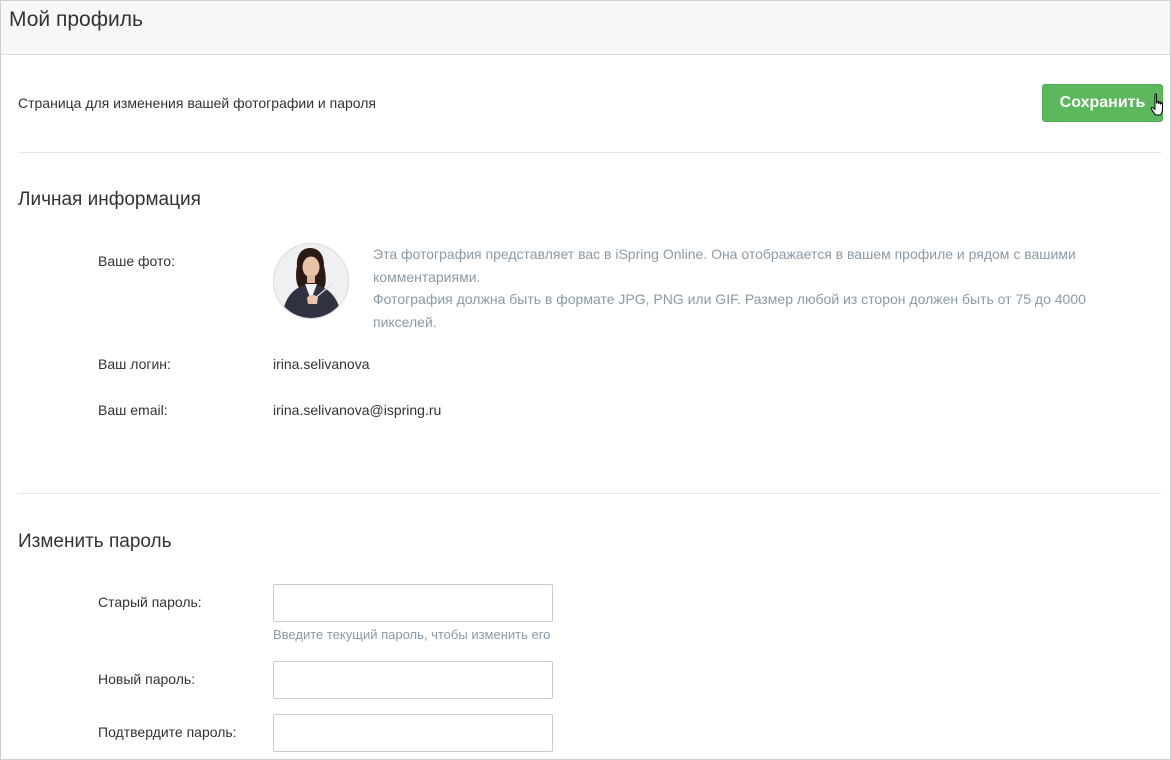 Image resolution: width=1171 pixels, height=760 pixels. What do you see at coordinates (413, 680) in the screenshot?
I see `new-password-input` at bounding box center [413, 680].